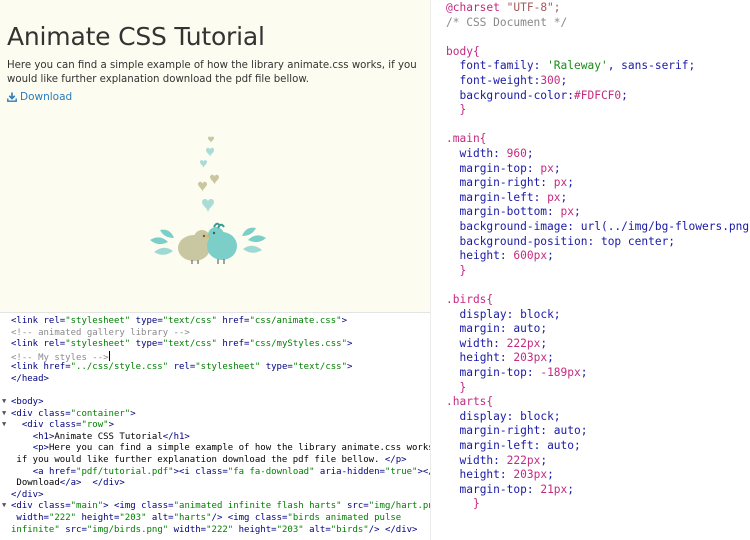 This screenshot has height=540, width=750. I want to click on code-line: </head>, so click(30, 379).